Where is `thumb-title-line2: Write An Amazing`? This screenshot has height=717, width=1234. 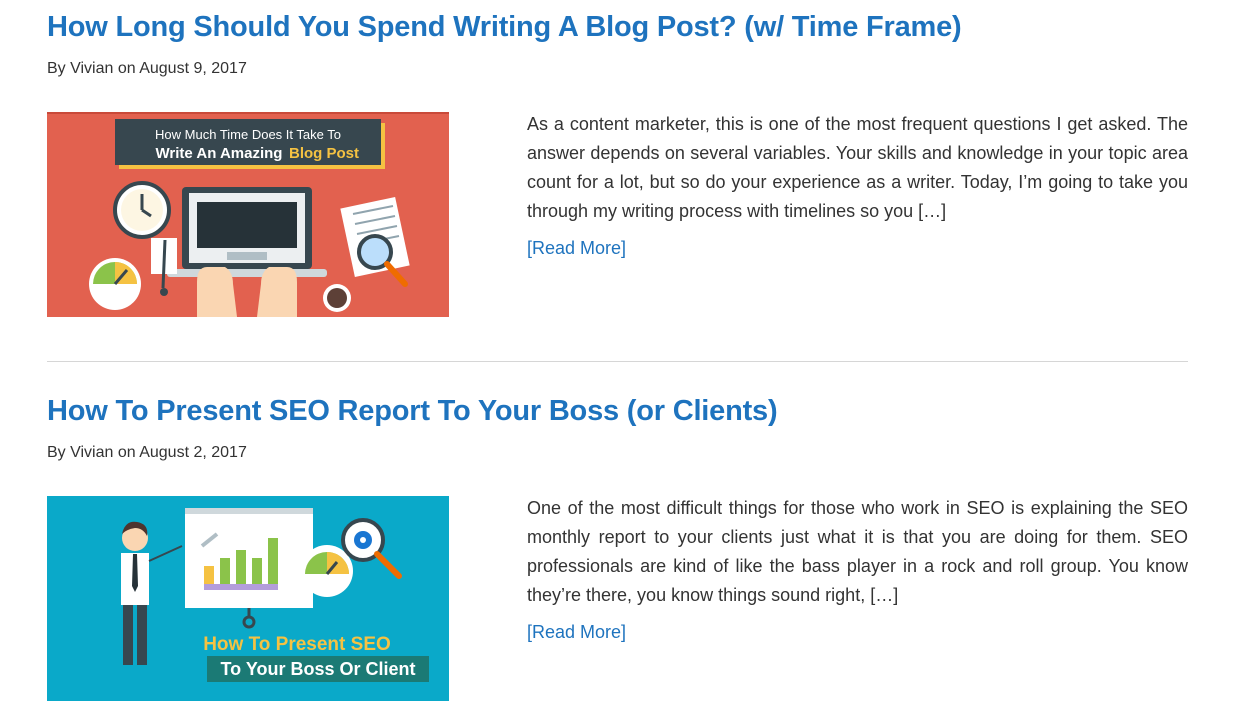 thumb-title-line2: Write An Amazing is located at coordinates (219, 153).